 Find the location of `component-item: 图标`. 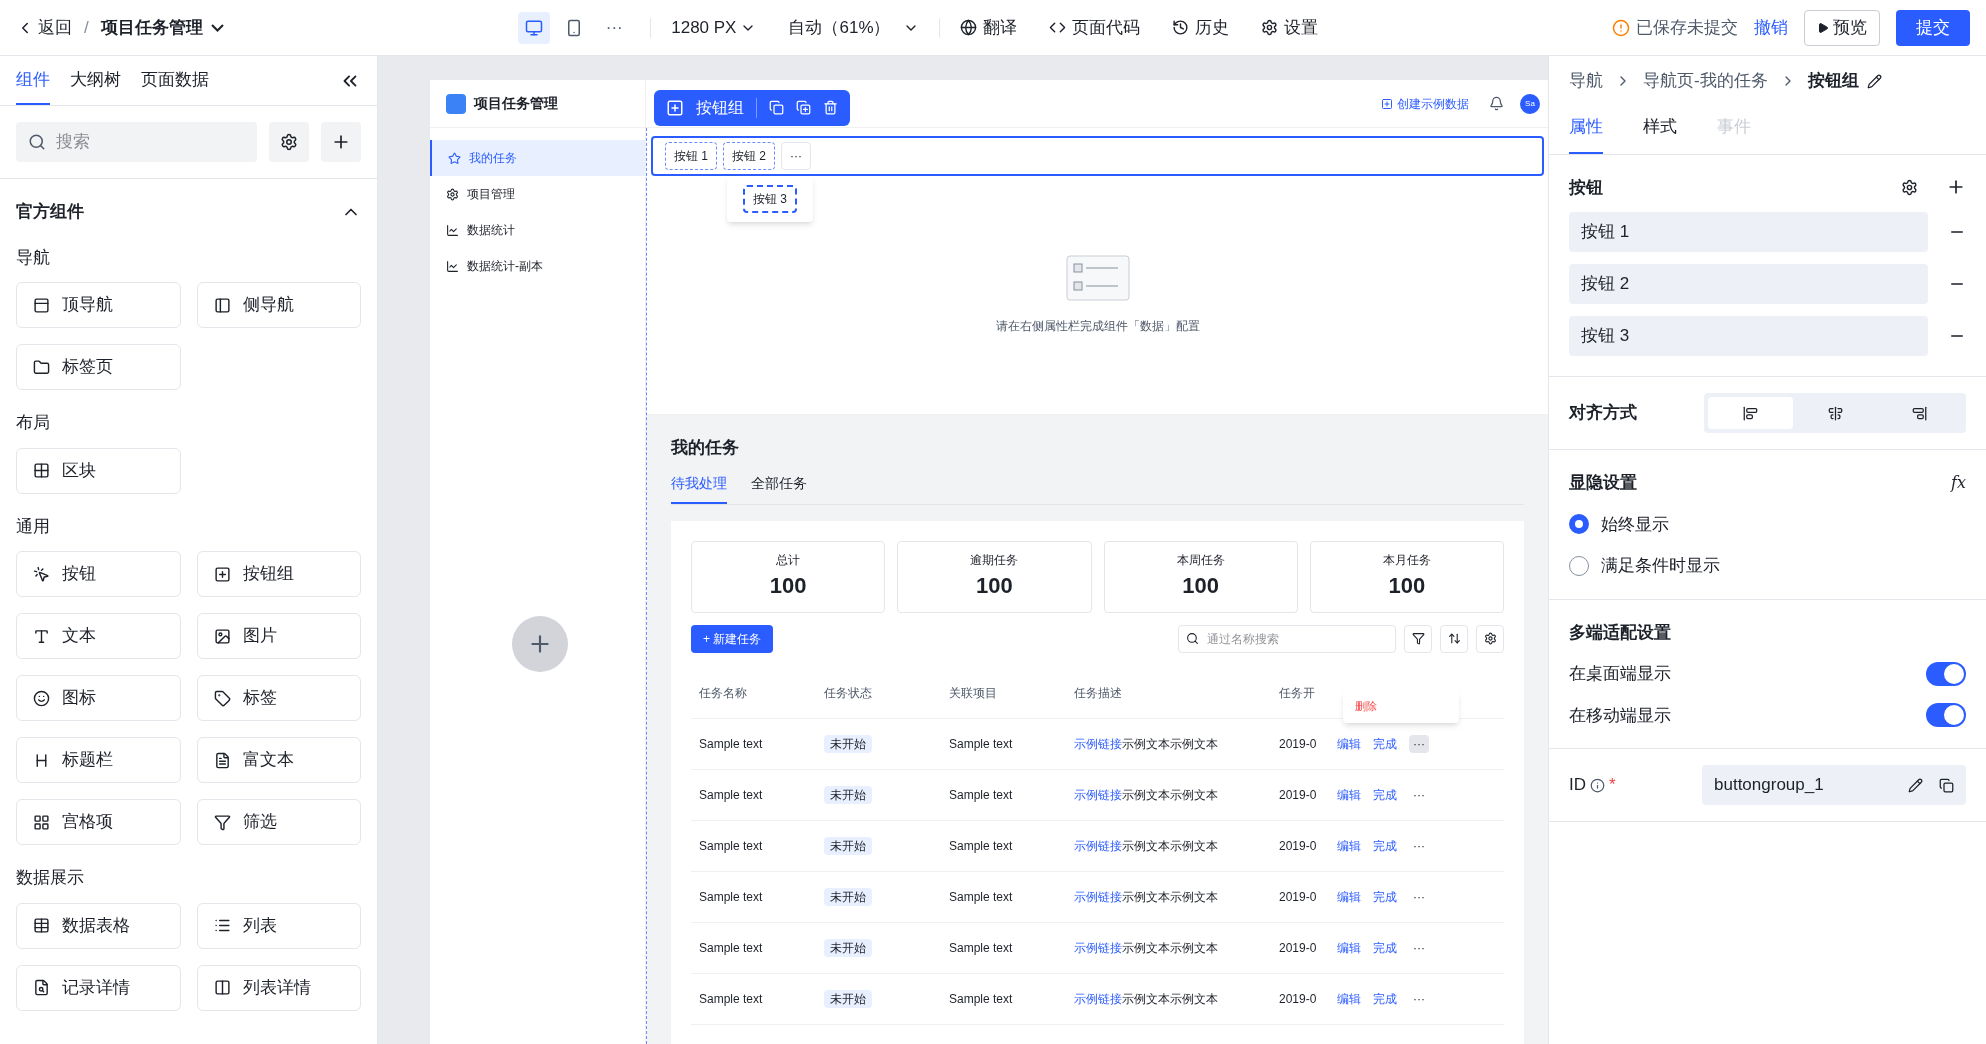

component-item: 图标 is located at coordinates (98, 698).